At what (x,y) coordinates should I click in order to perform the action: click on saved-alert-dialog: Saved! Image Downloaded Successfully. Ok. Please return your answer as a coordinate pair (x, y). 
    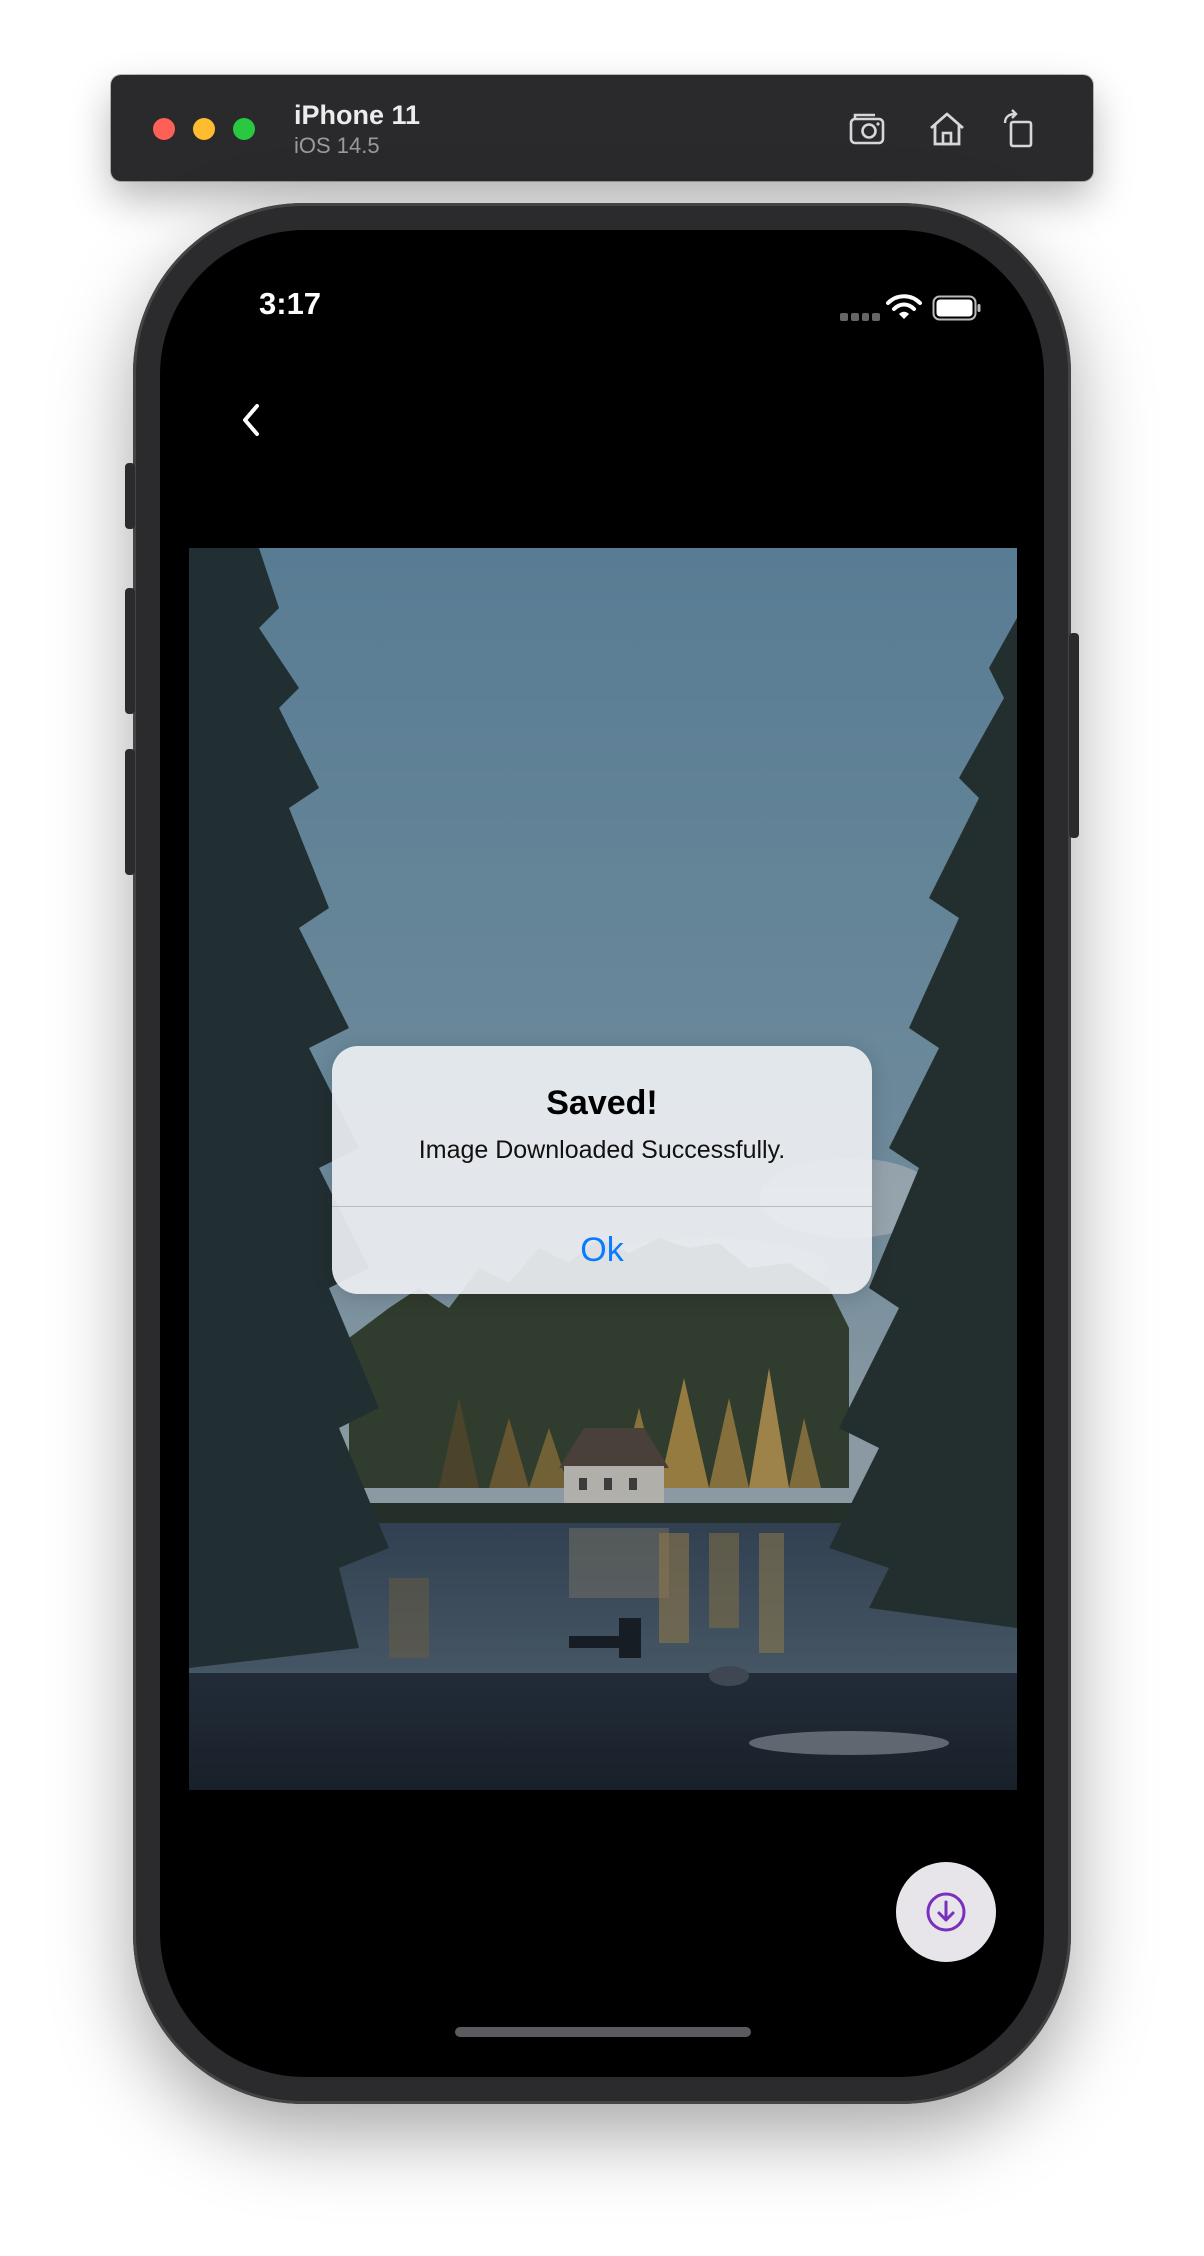
    Looking at the image, I should click on (602, 1170).